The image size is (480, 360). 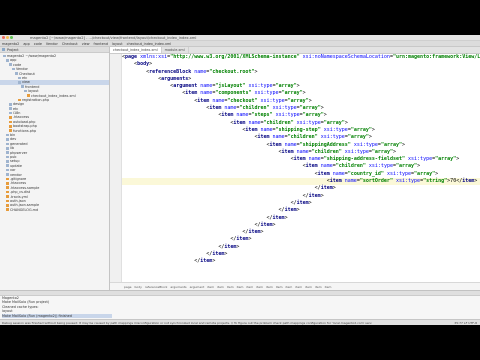 I want to click on tree-item-label: magento2 ~/www/magento2, so click(x=32, y=56).